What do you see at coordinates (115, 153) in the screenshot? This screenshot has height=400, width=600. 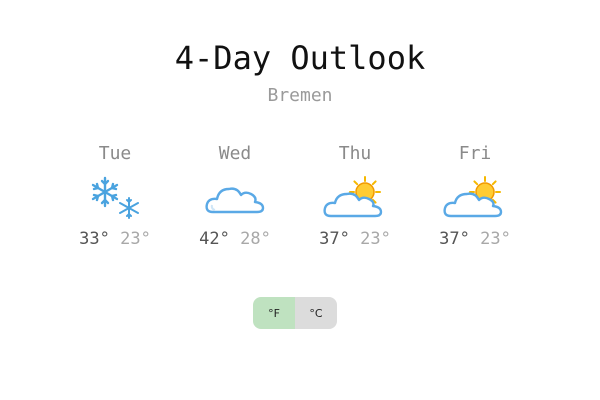 I see `day-name: Tue` at bounding box center [115, 153].